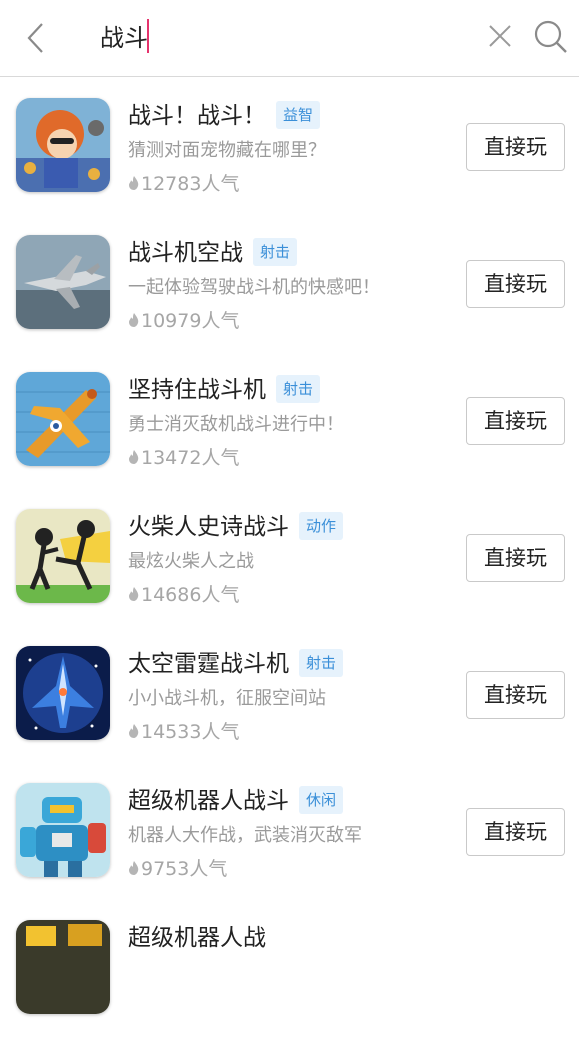  I want to click on clear-button, so click(500, 36).